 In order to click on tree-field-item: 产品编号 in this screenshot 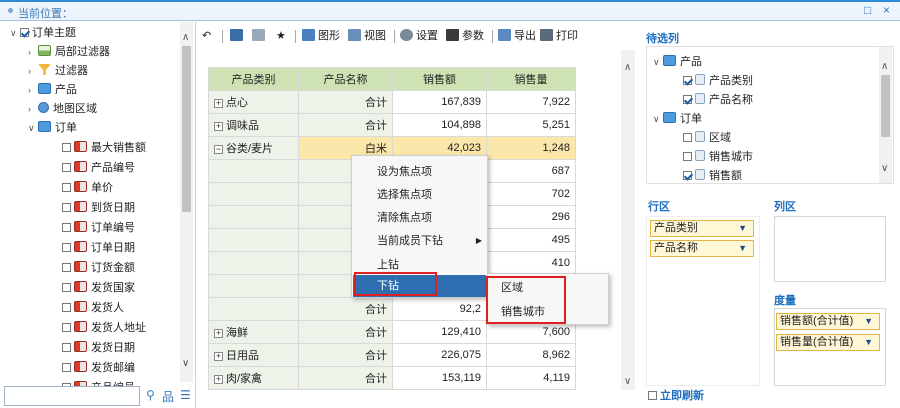, I will do `click(98, 168)`.